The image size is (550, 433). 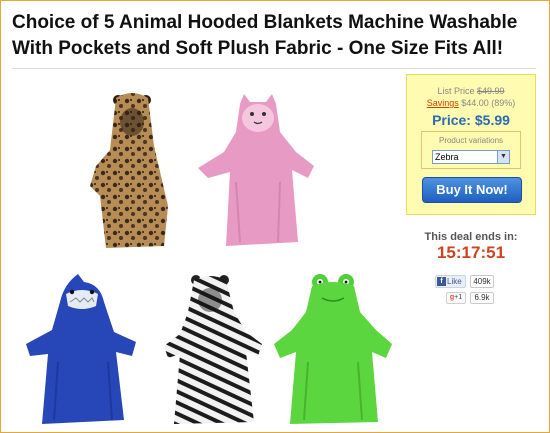 What do you see at coordinates (443, 103) in the screenshot?
I see `savings-link: Savings` at bounding box center [443, 103].